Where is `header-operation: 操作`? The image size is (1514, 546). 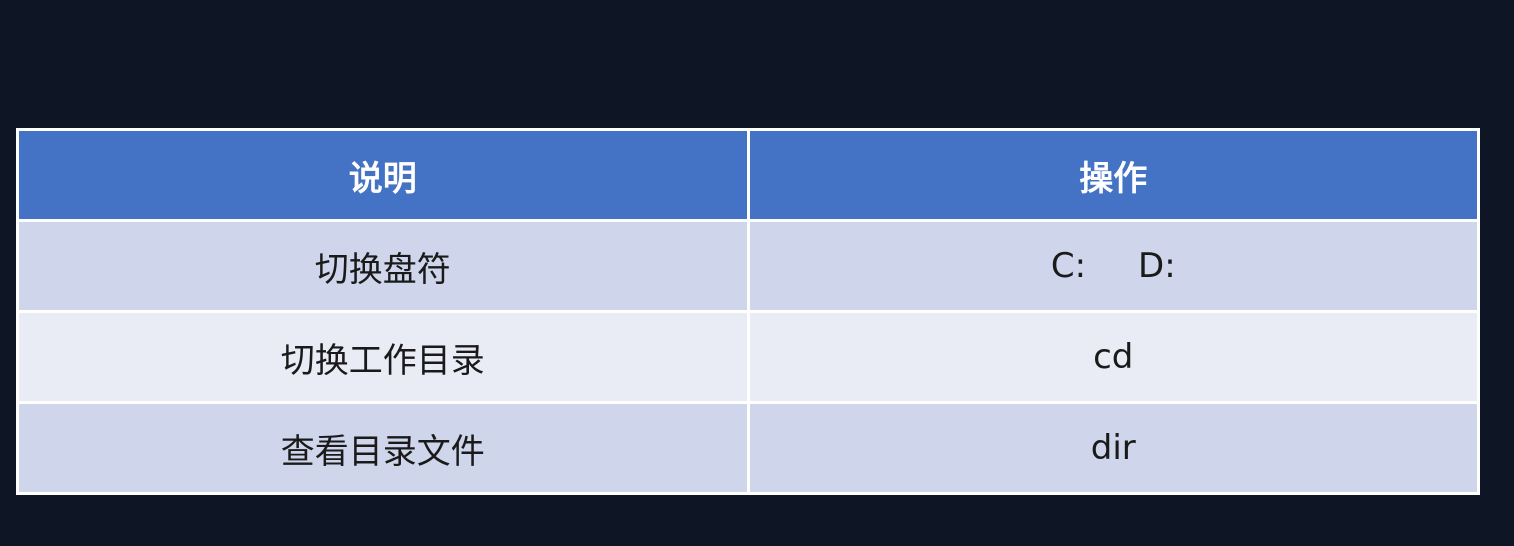
header-operation: 操作 is located at coordinates (1113, 175).